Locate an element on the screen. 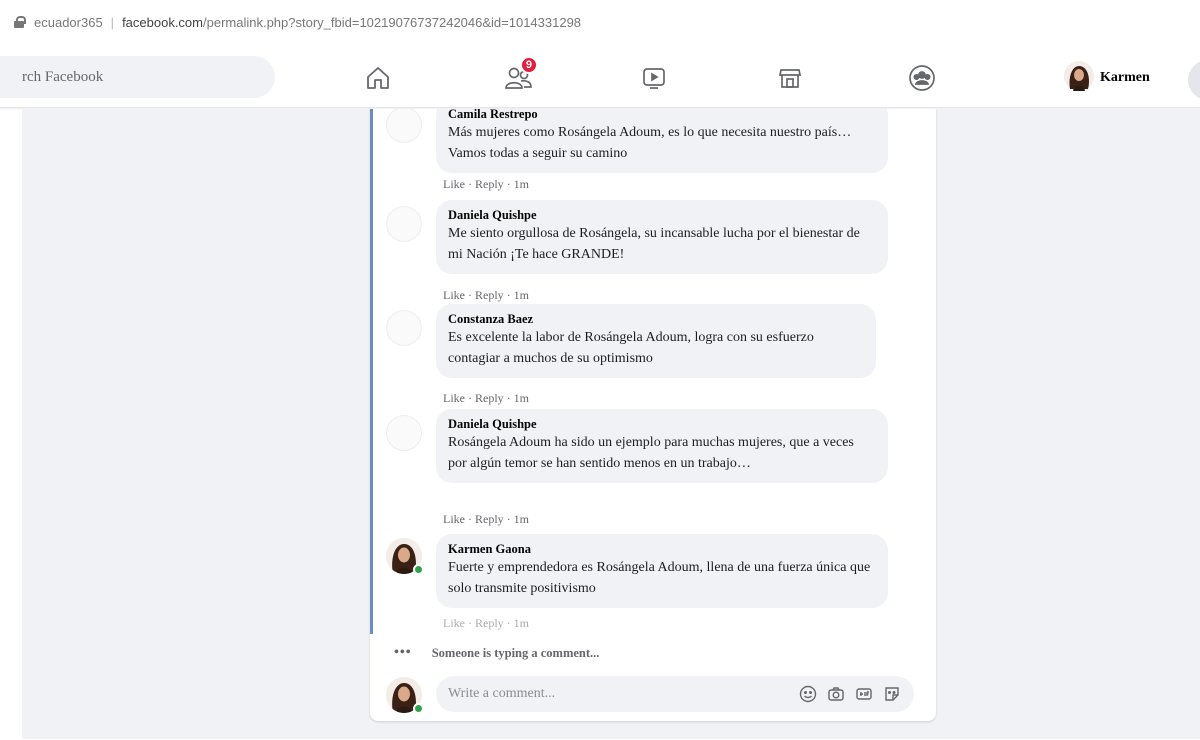  lock-icon is located at coordinates (20, 22).